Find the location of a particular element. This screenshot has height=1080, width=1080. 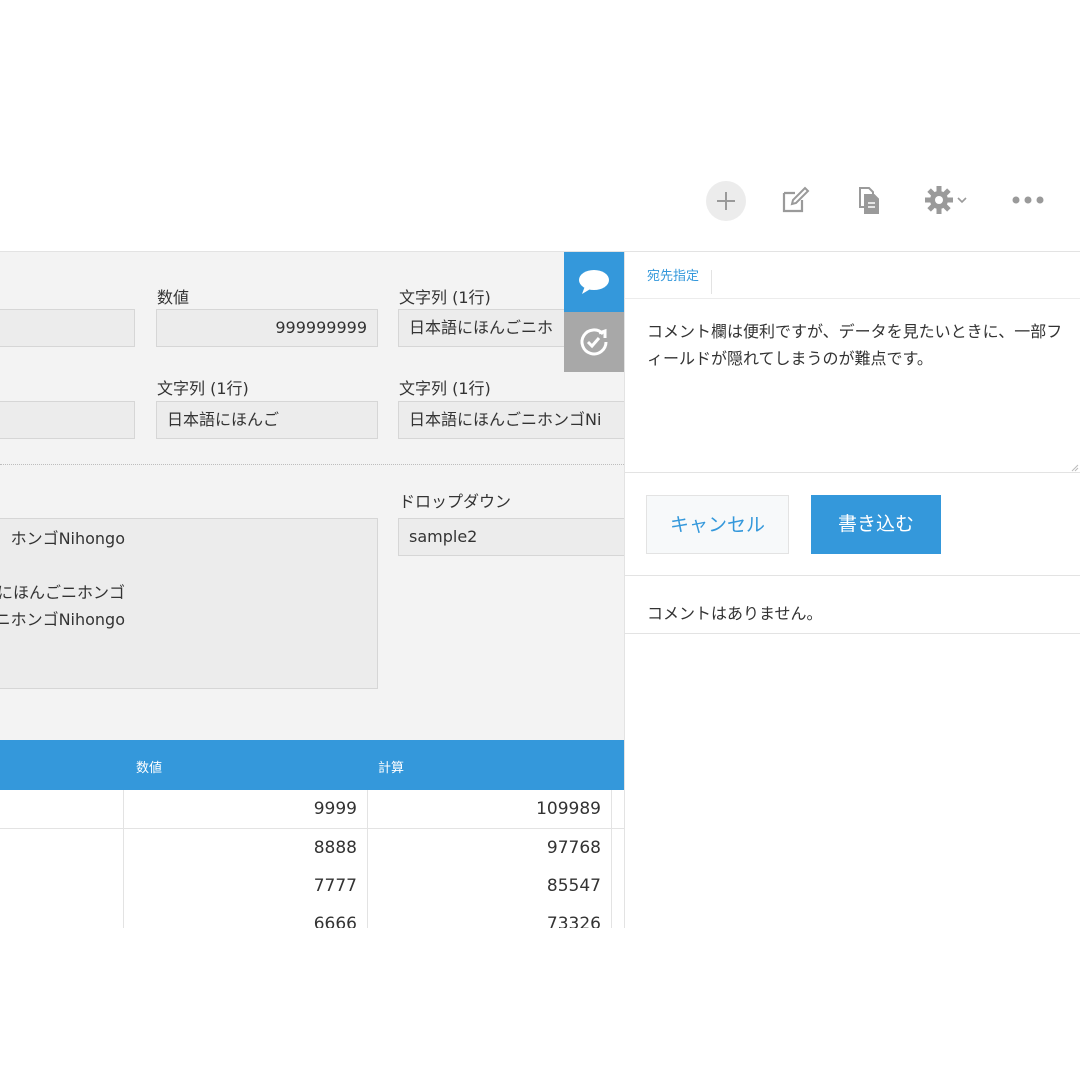

partial-field-box is located at coordinates (67, 328).